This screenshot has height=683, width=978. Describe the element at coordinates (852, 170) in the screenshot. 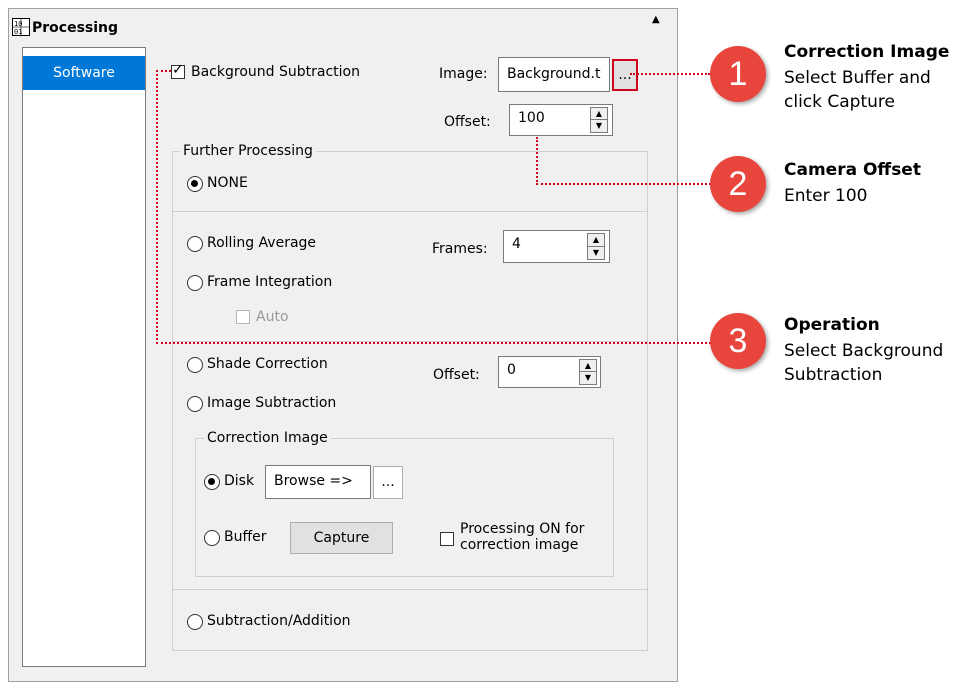

I see `callout-2-title: Camera Offset` at that location.